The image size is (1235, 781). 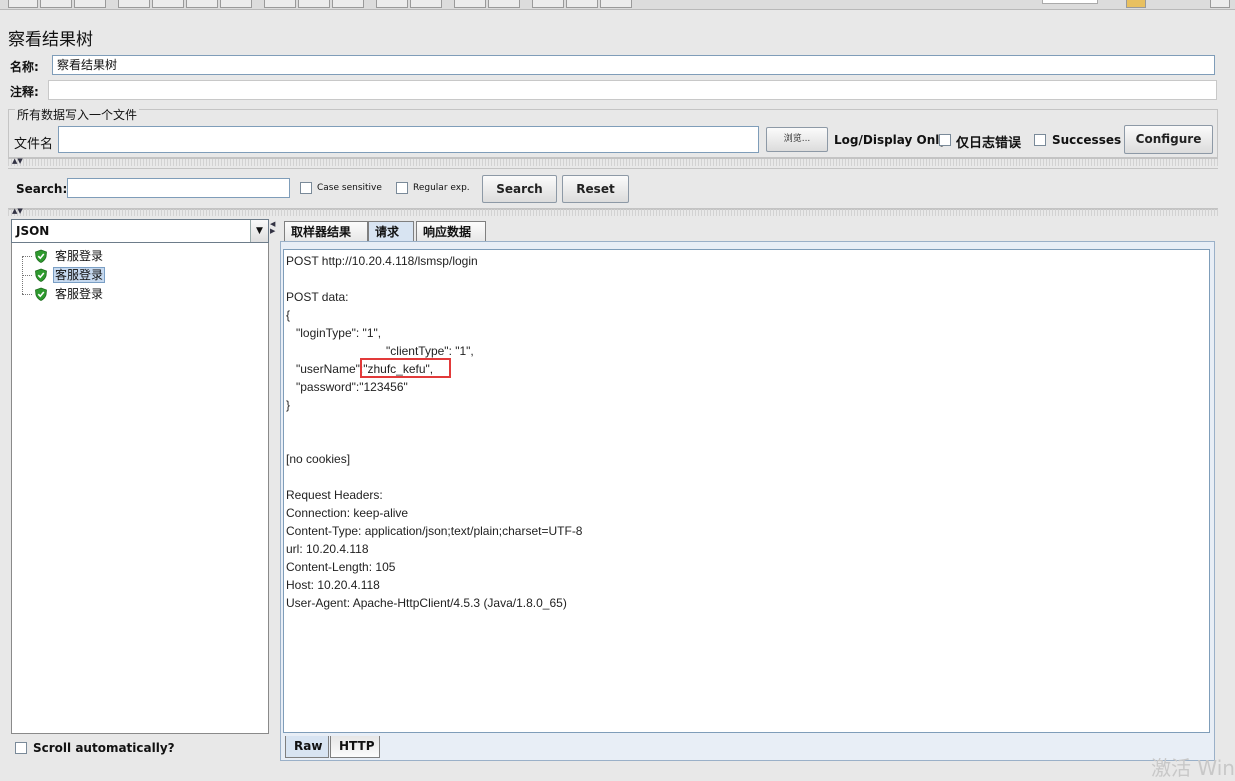 I want to click on search-input, so click(x=178, y=188).